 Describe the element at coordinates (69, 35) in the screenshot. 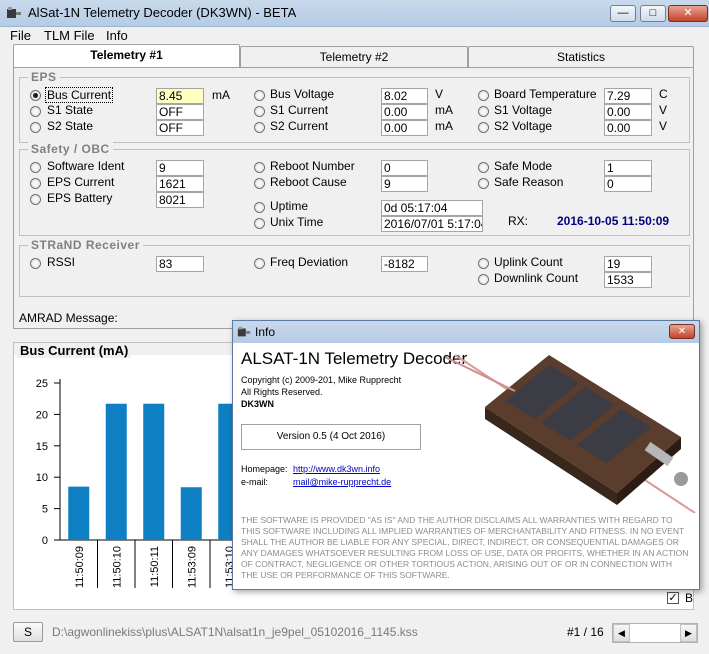

I see `menu-tlm-file: TLM File` at that location.